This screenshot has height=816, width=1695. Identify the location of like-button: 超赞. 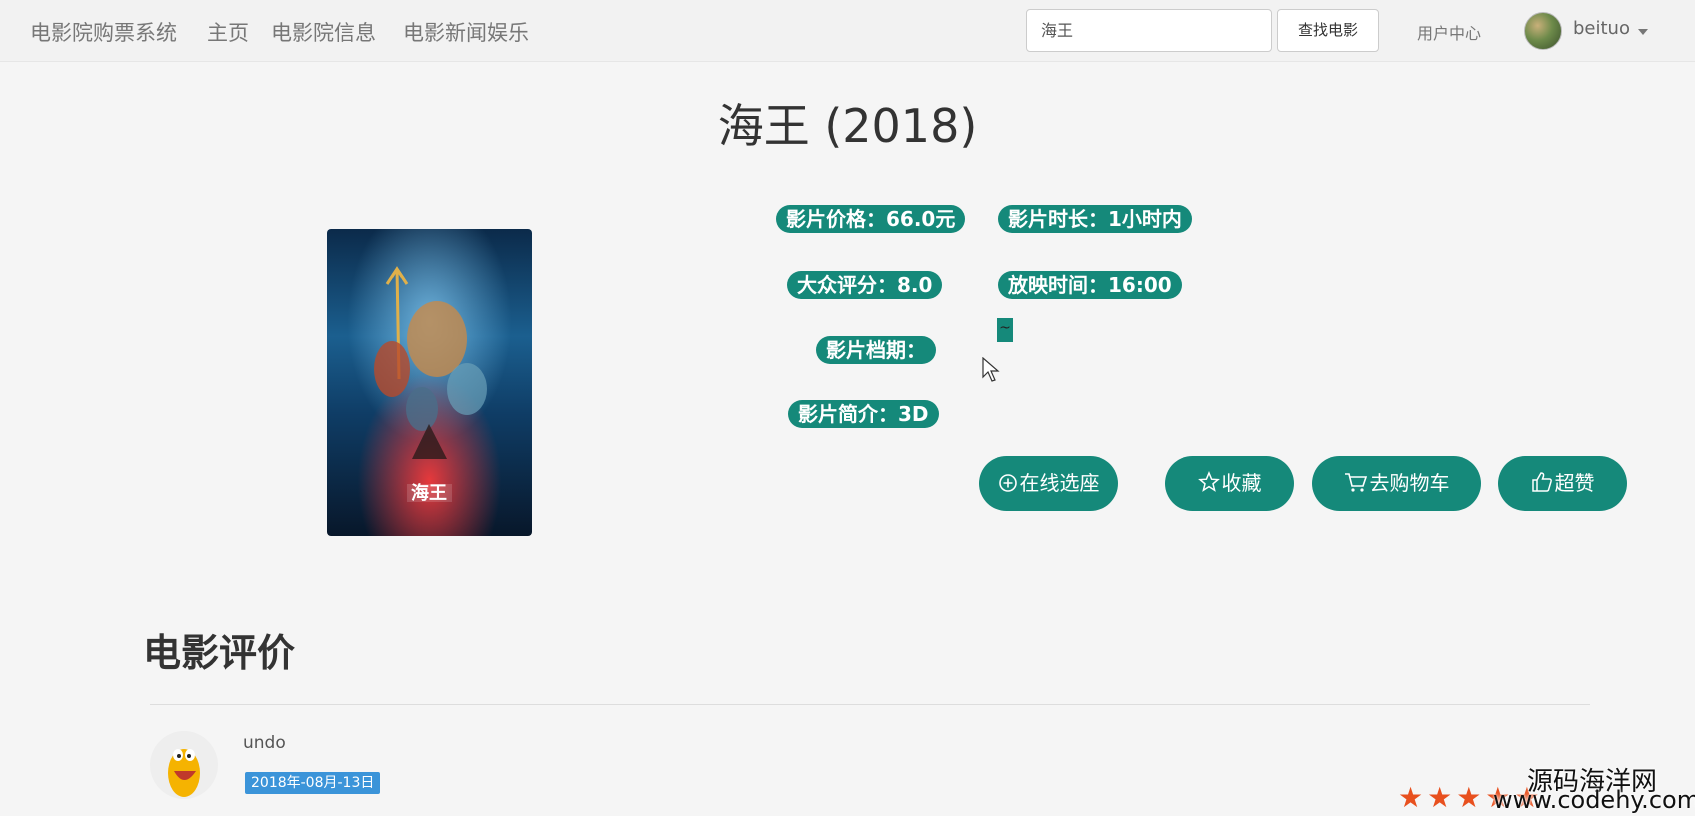
(1562, 483).